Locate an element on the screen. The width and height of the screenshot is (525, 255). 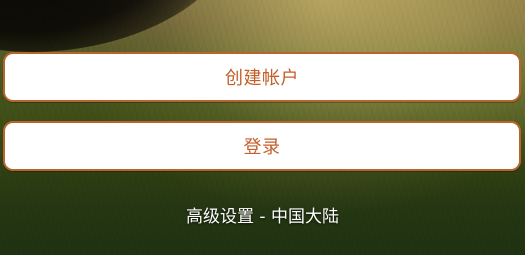
advanced-settings-link: 高级设置 - 中国大陆 is located at coordinates (262, 214).